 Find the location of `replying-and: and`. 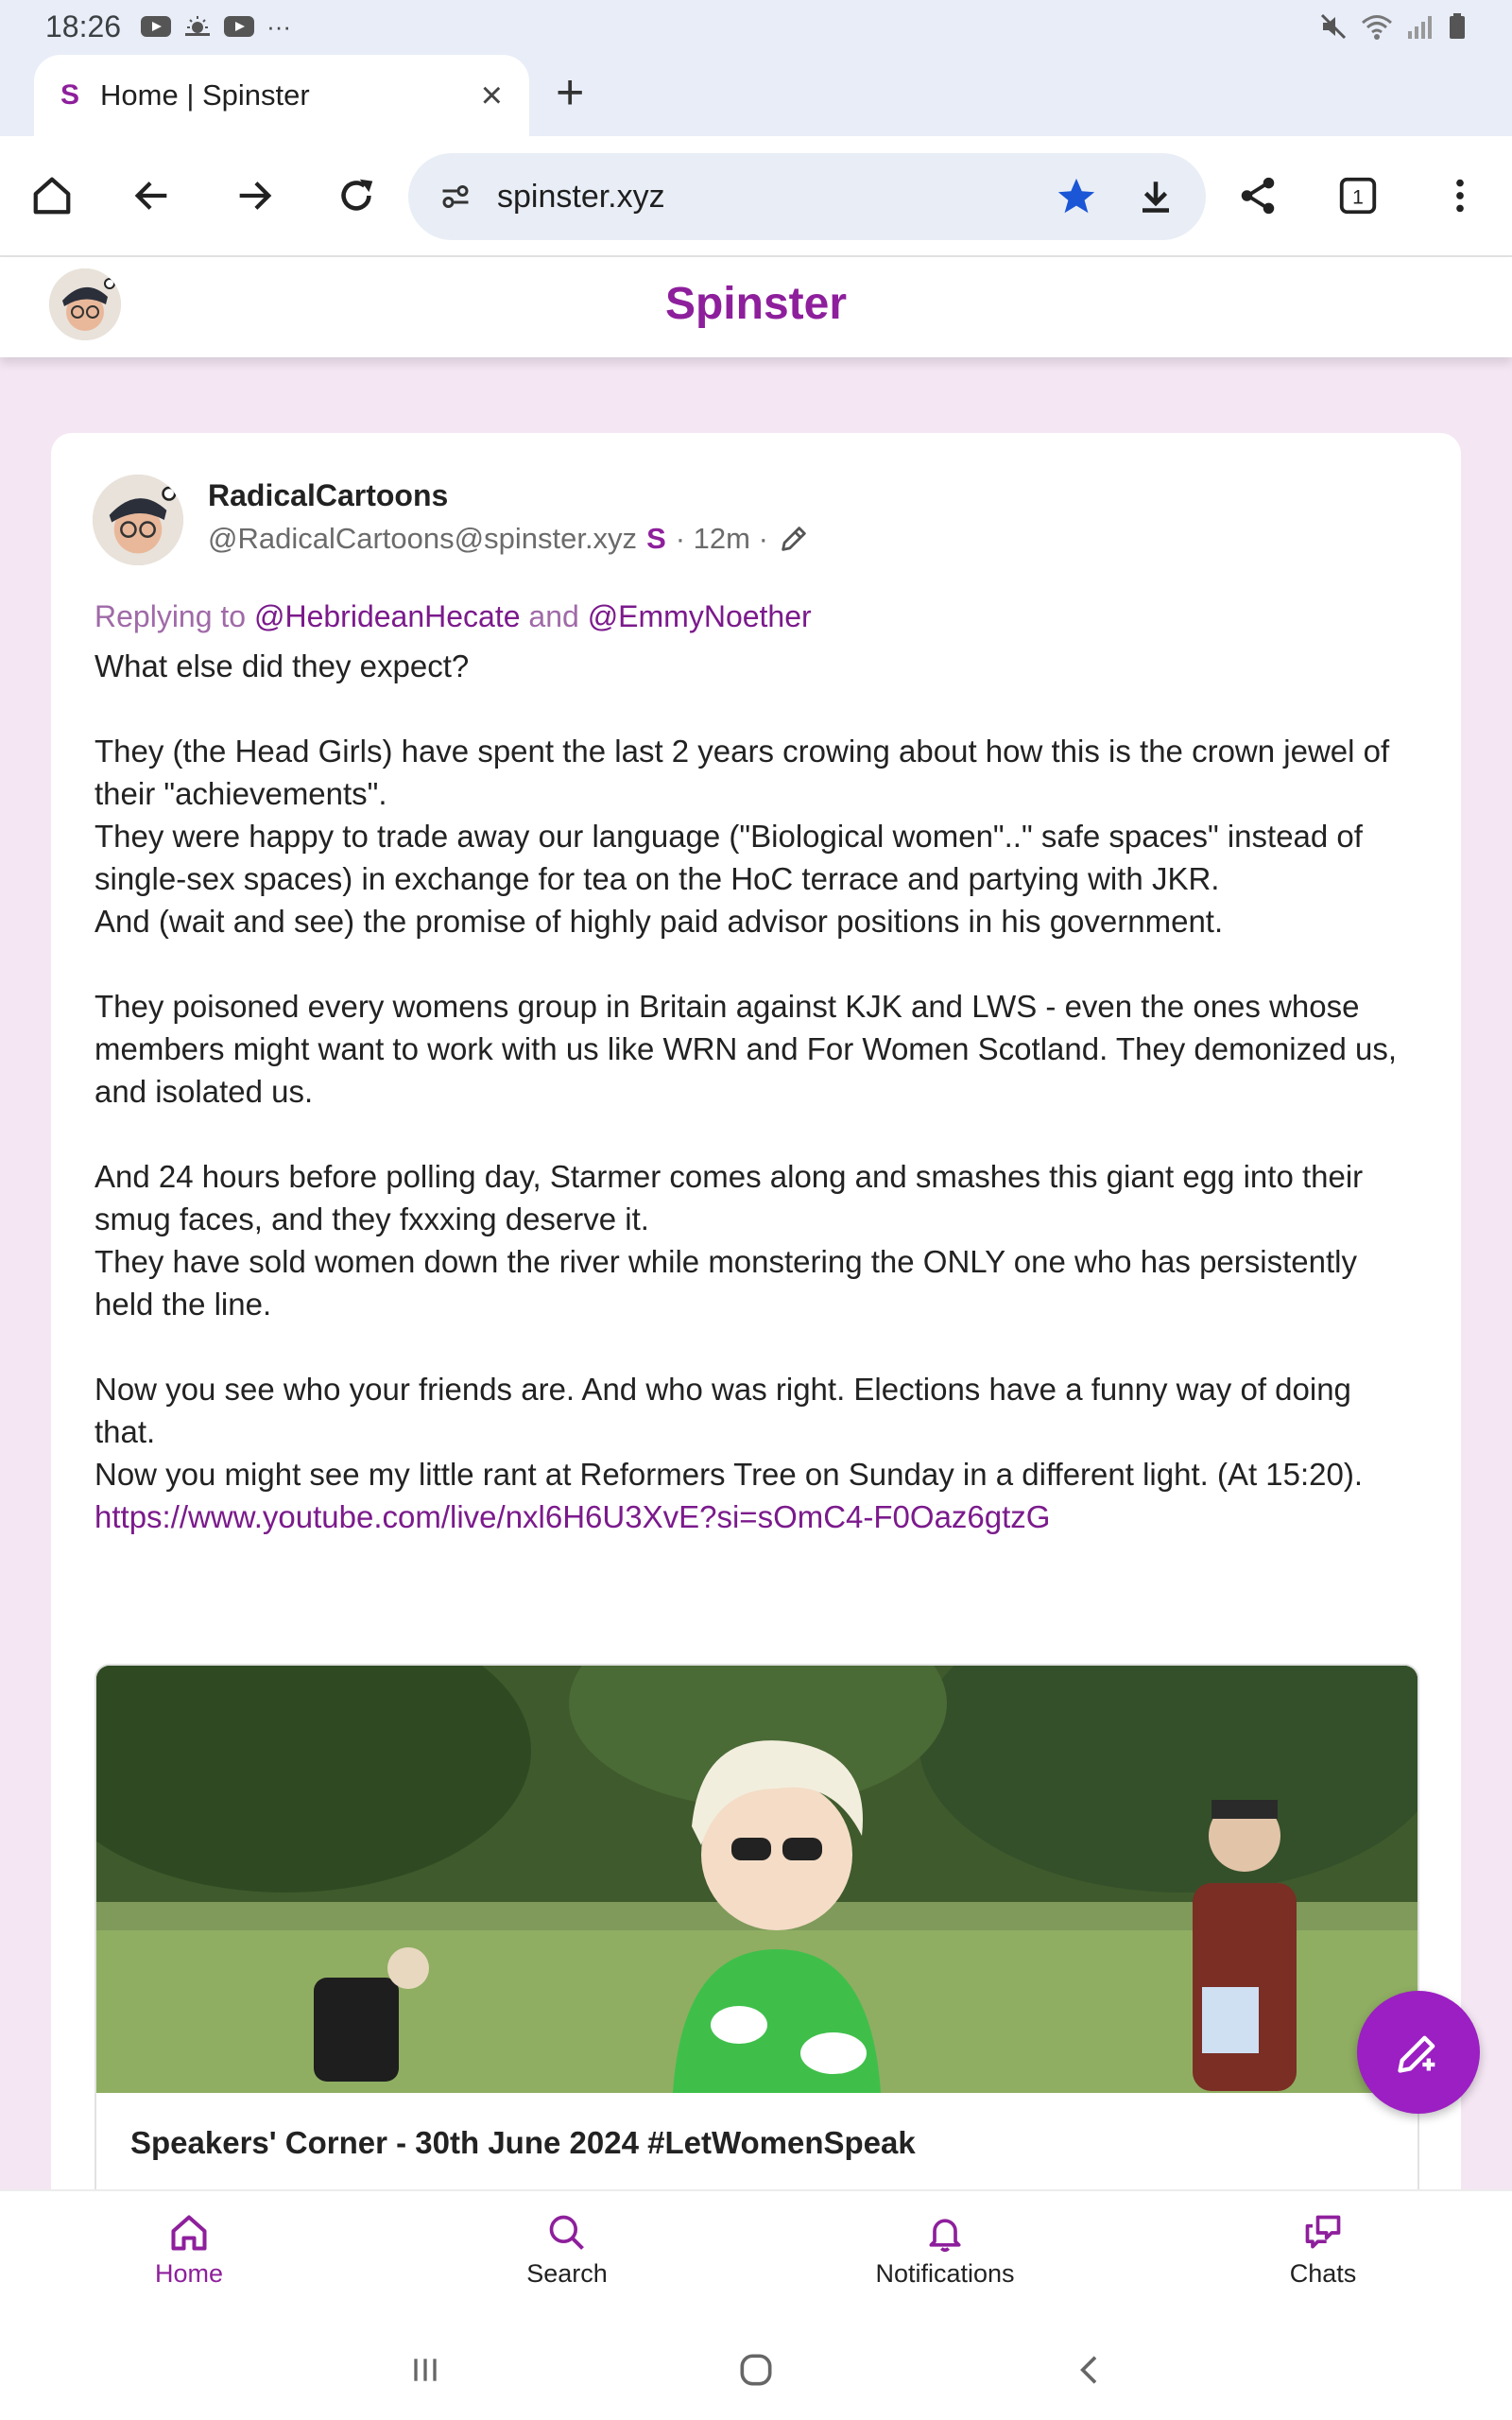

replying-and: and is located at coordinates (553, 616).